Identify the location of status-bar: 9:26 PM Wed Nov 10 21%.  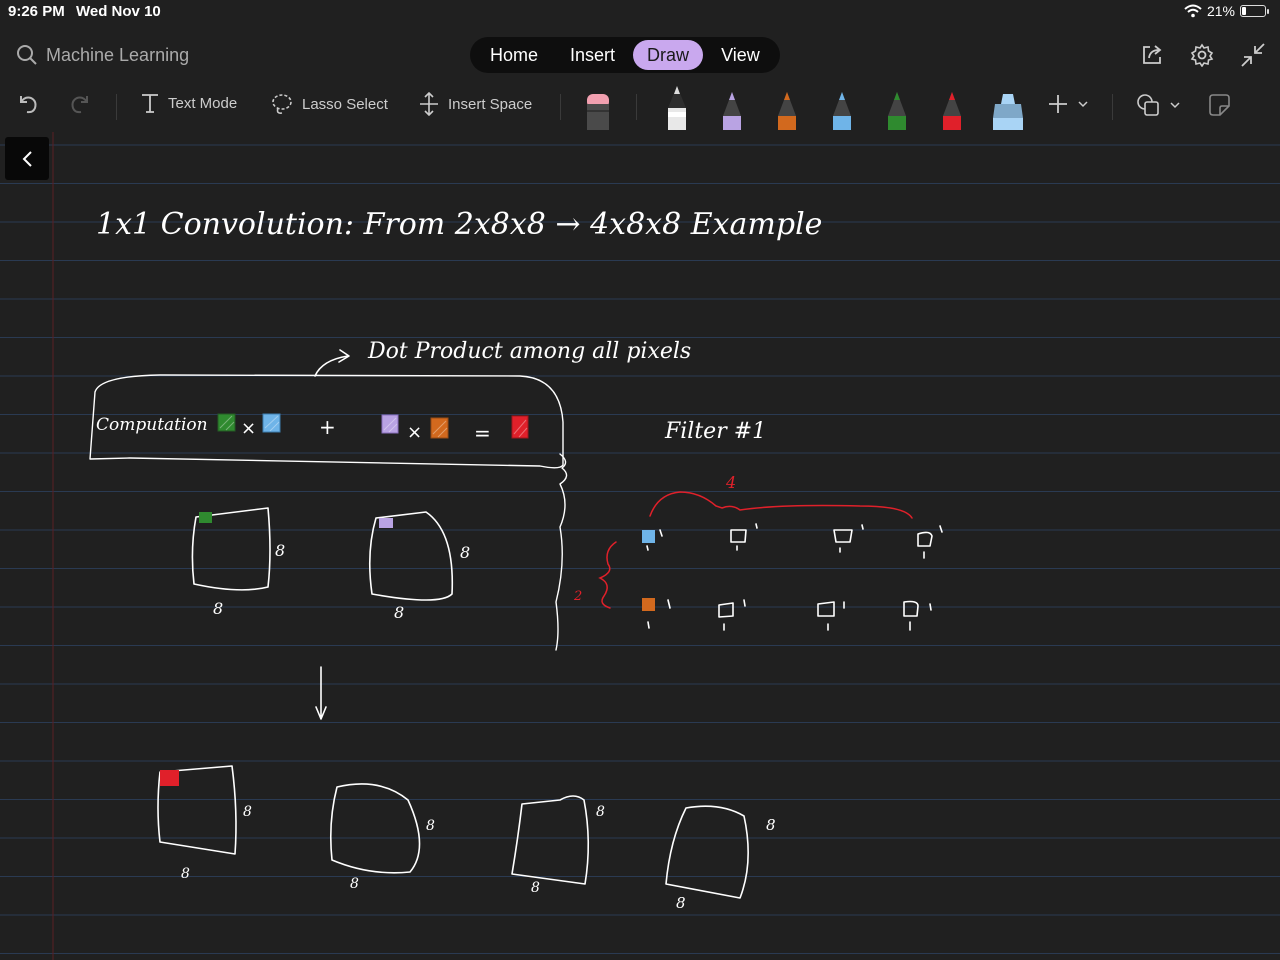
(640, 12).